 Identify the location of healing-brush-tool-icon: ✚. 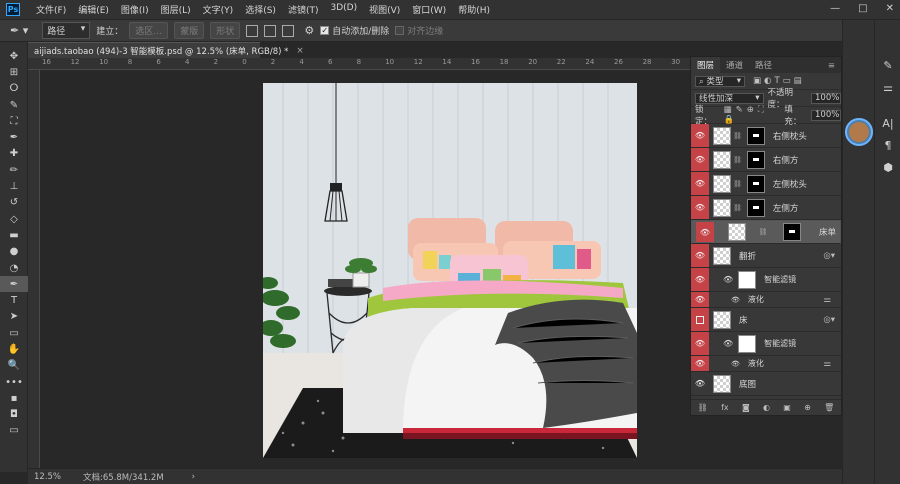
(14, 154).